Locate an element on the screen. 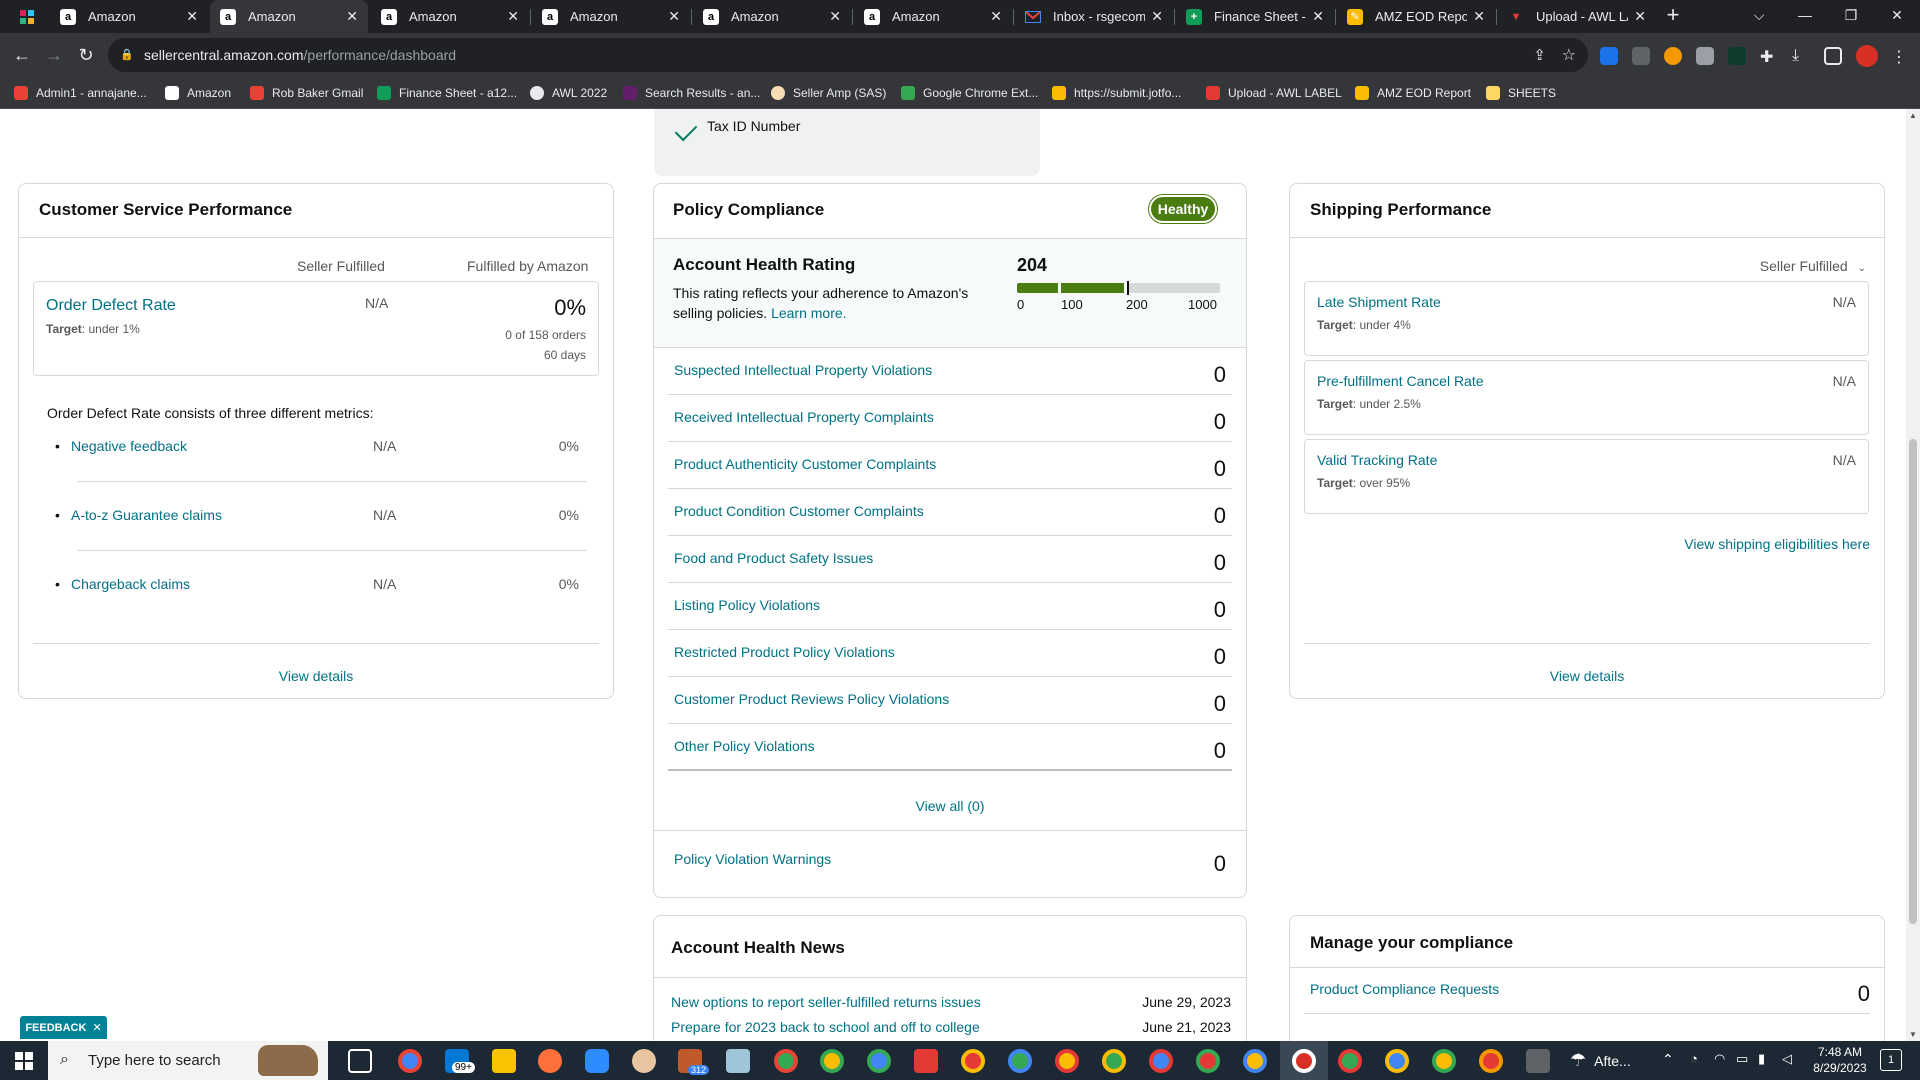  feedback-button: FEEDBACK ✕ is located at coordinates (63, 1027).